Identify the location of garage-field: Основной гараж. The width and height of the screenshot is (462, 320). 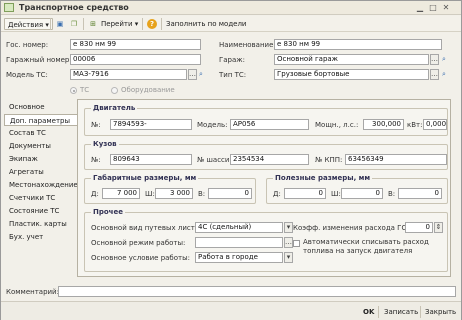
(351, 59).